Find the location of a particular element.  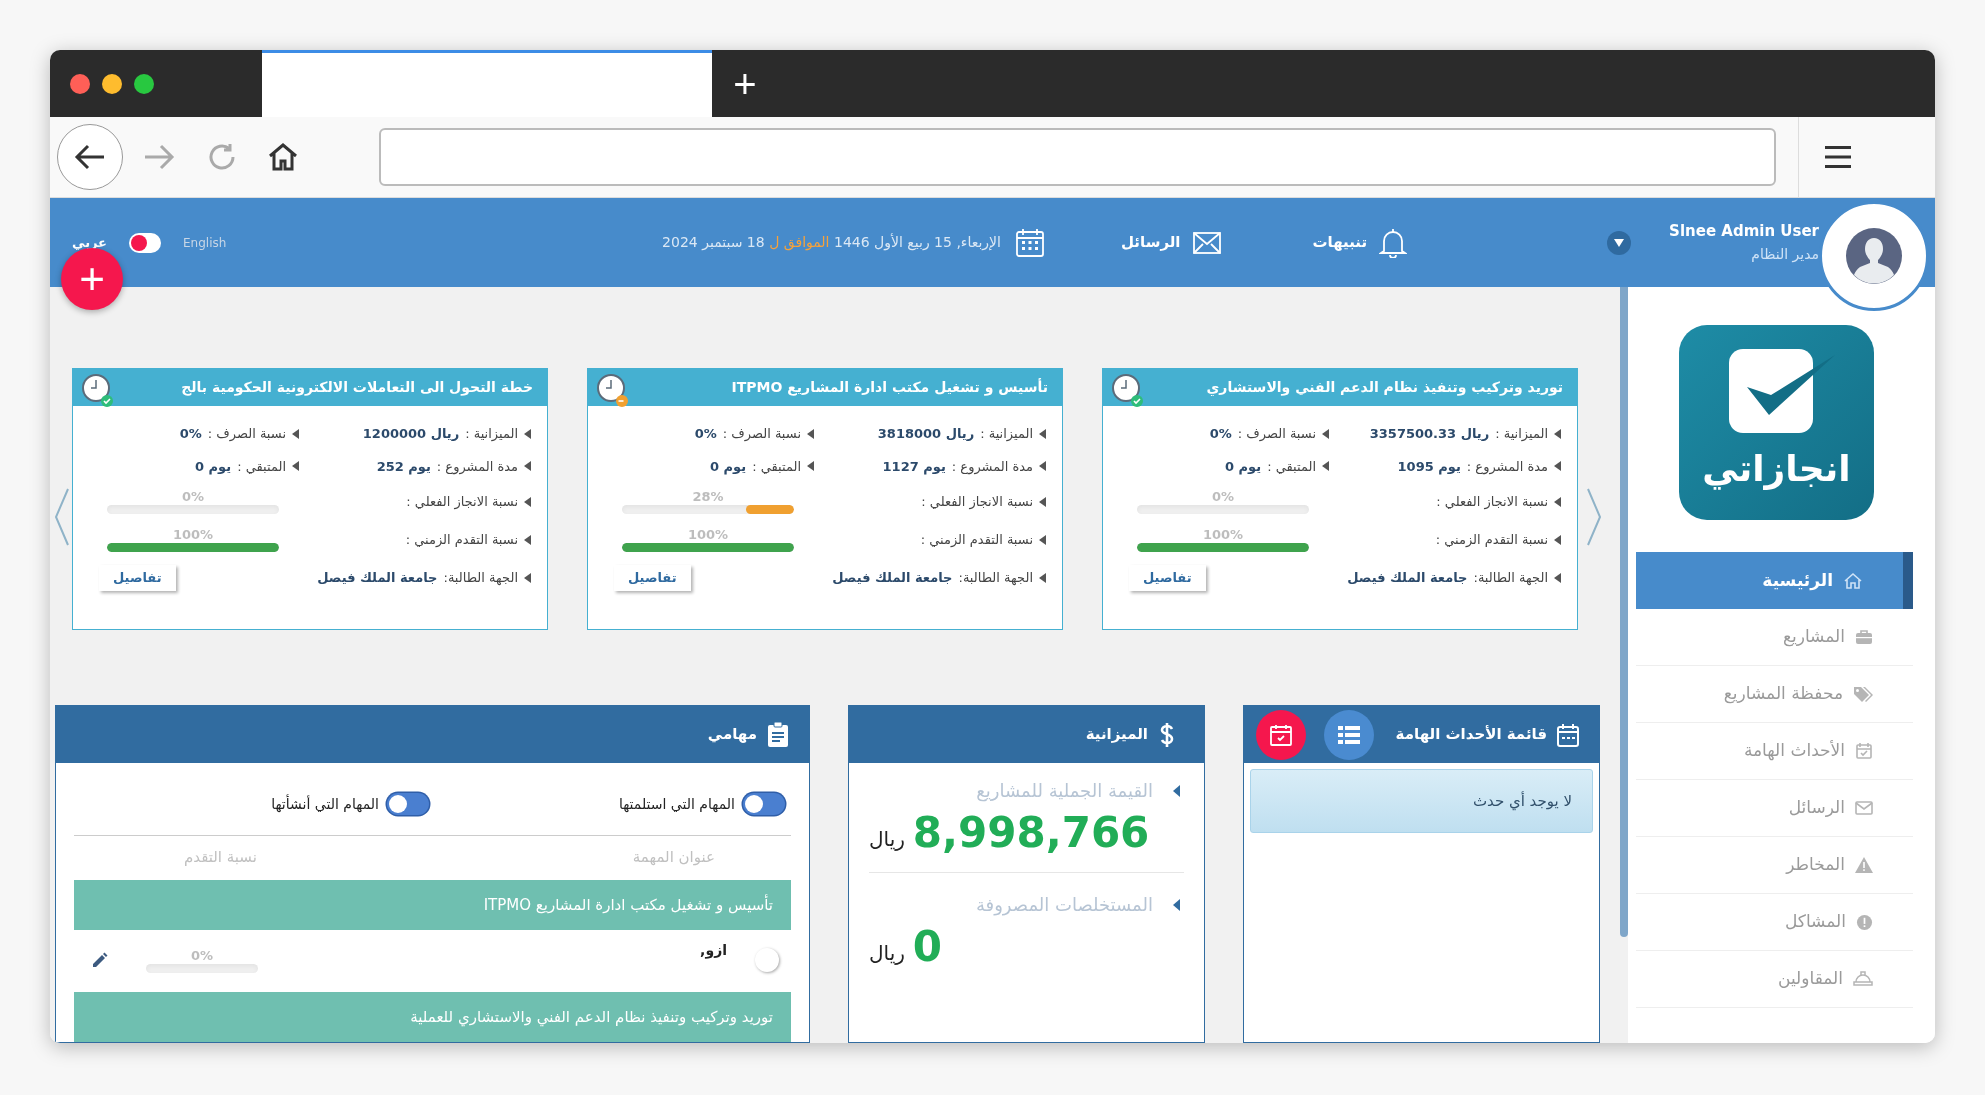

sidebar-item: محفظة المشاريع is located at coordinates (1774, 694).